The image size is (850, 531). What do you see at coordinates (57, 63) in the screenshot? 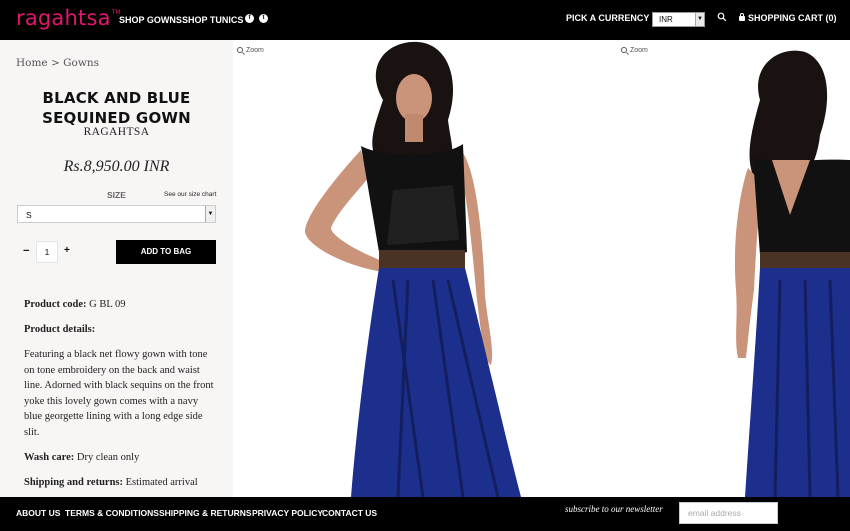
I see `breadcrumb: Home > Gowns` at bounding box center [57, 63].